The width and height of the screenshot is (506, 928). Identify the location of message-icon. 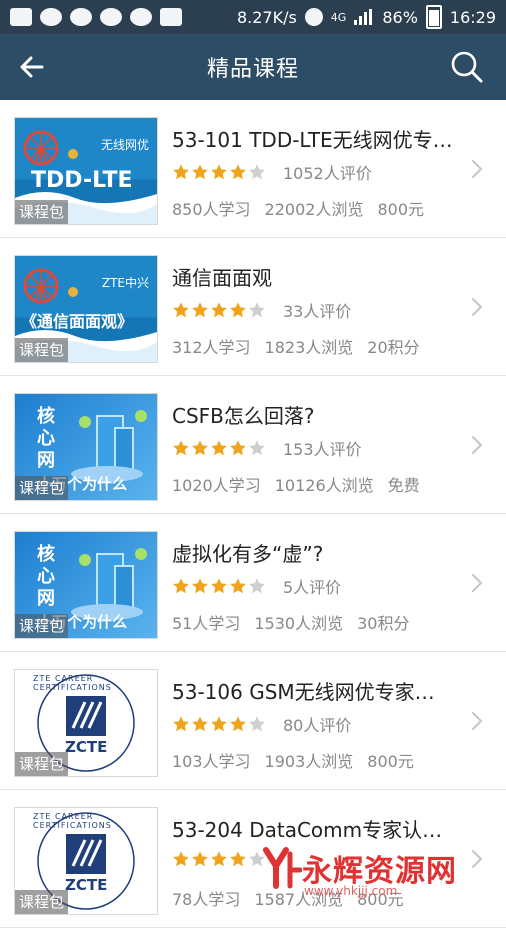
(21, 17).